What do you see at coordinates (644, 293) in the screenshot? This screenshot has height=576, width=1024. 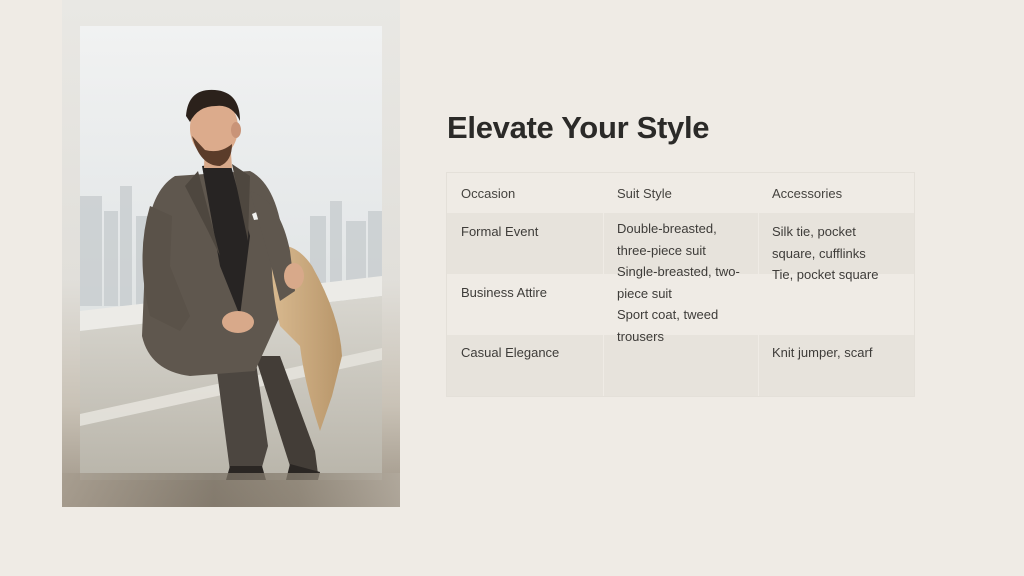 I see `cell-suit-style: piece suit` at bounding box center [644, 293].